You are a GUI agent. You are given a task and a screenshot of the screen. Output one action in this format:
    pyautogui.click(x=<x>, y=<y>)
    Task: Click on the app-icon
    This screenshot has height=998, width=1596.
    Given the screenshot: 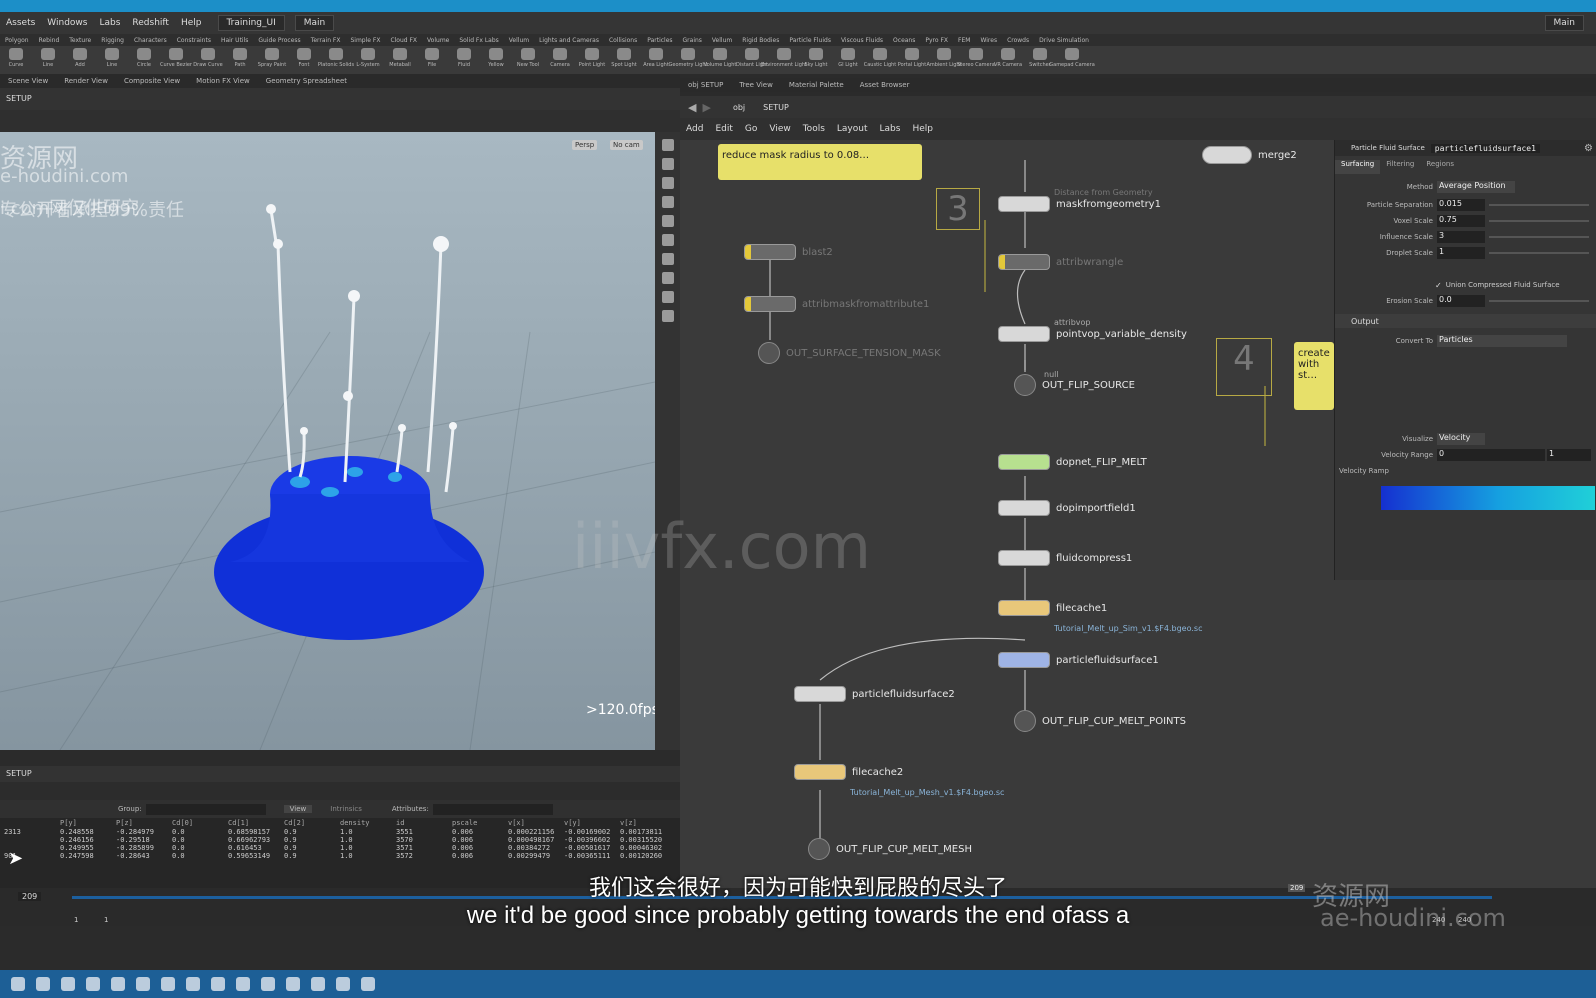 What is the action you would take?
    pyautogui.click(x=118, y=984)
    